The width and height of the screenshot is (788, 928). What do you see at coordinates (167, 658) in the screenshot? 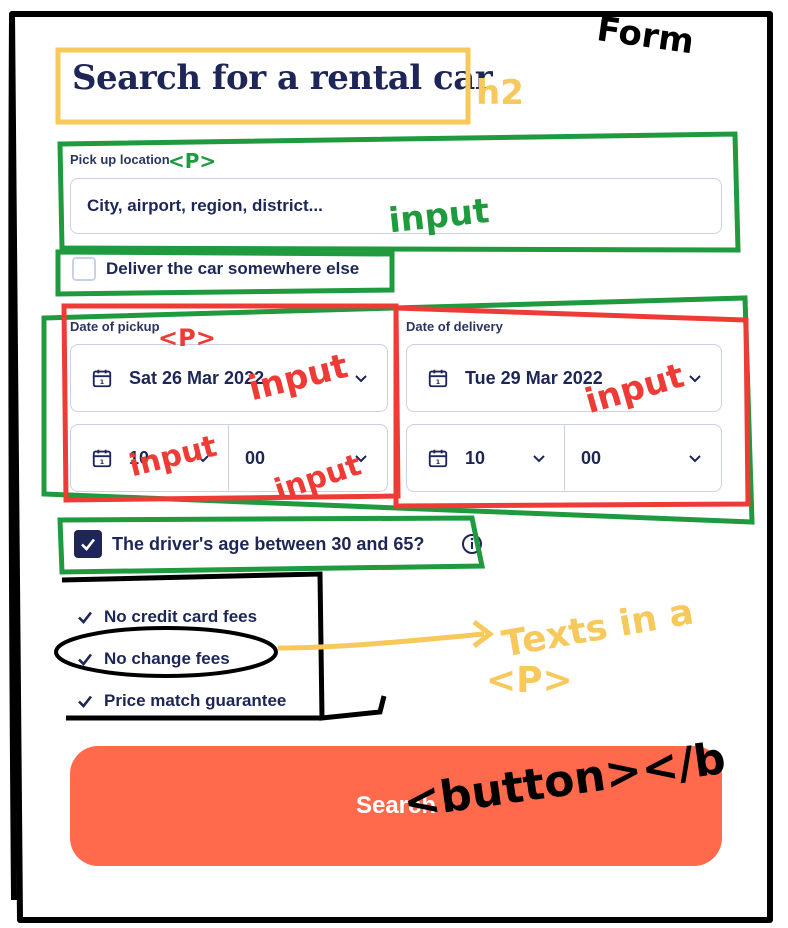
I see `feature-text: No change fees` at bounding box center [167, 658].